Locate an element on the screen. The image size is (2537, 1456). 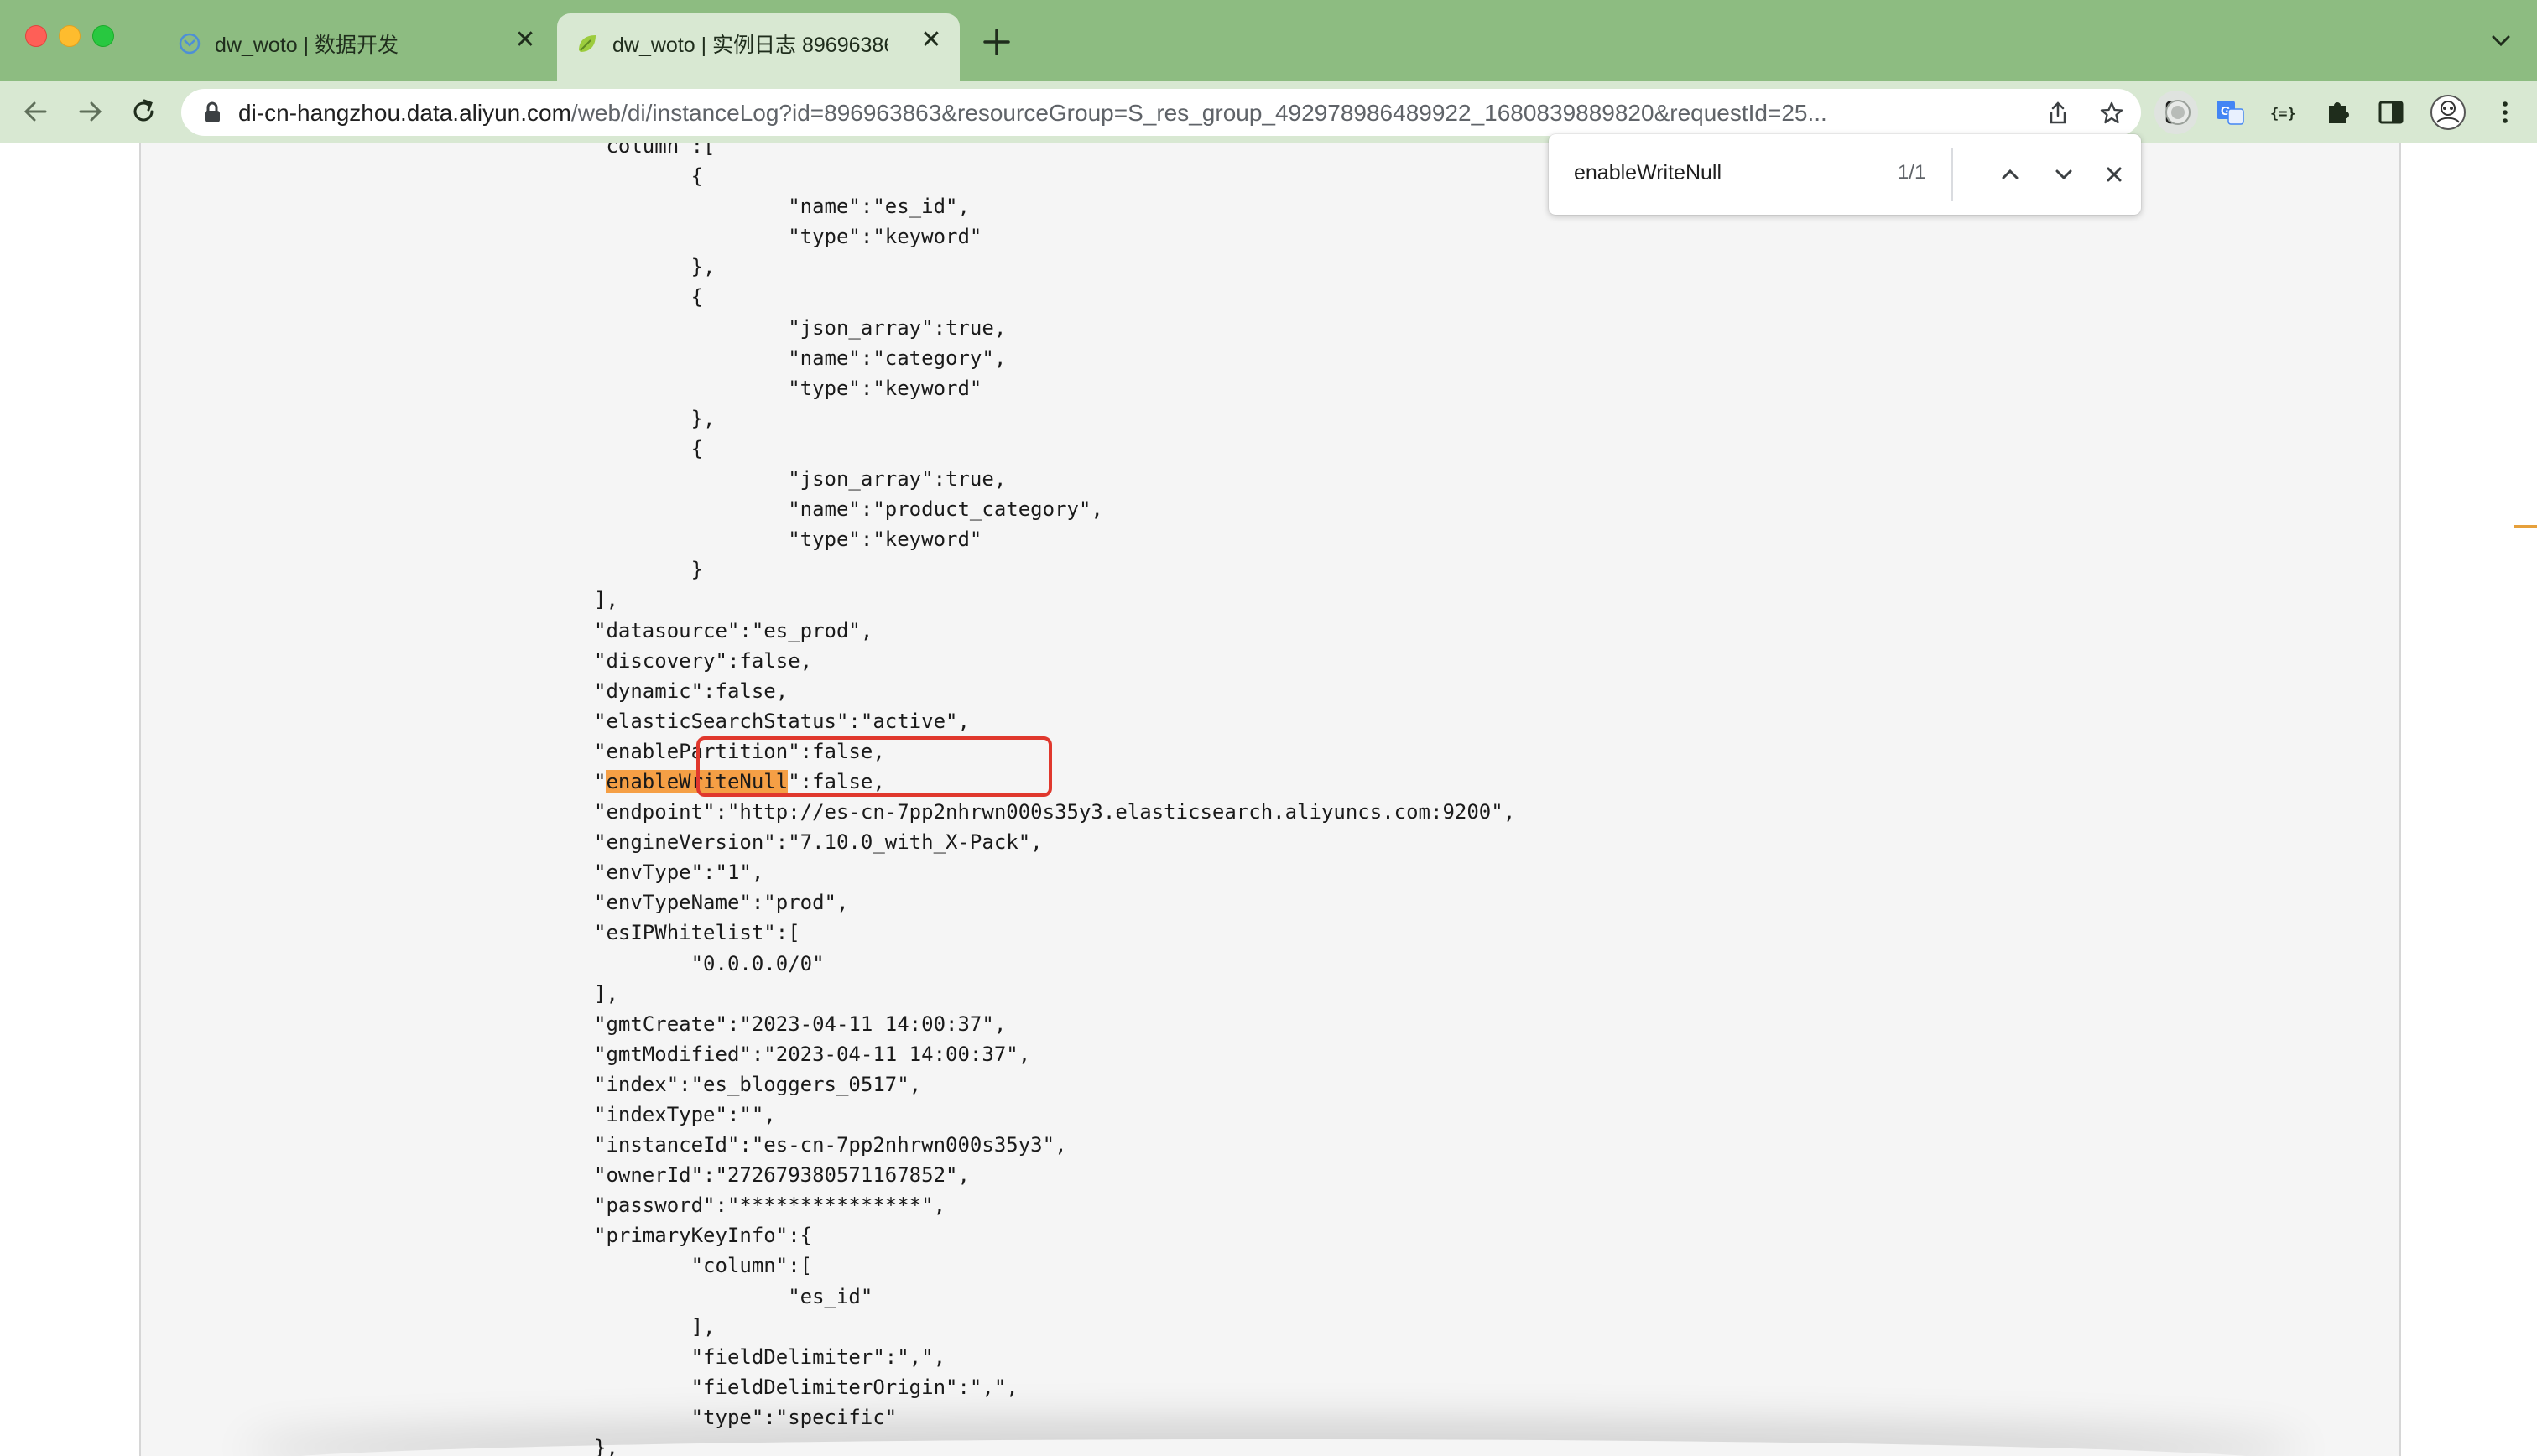
log-line-text: "password":"***************", is located at coordinates (770, 1205).